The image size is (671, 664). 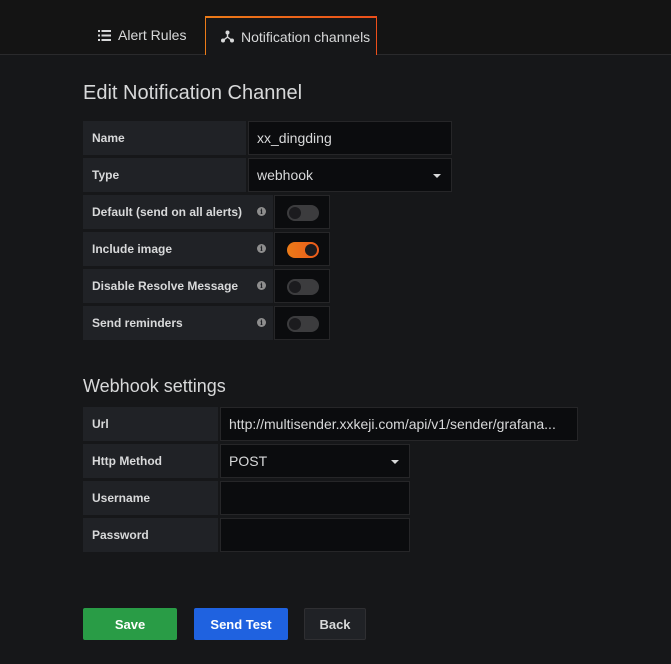 I want to click on tab-notification-channels: Notification channels, so click(x=291, y=35).